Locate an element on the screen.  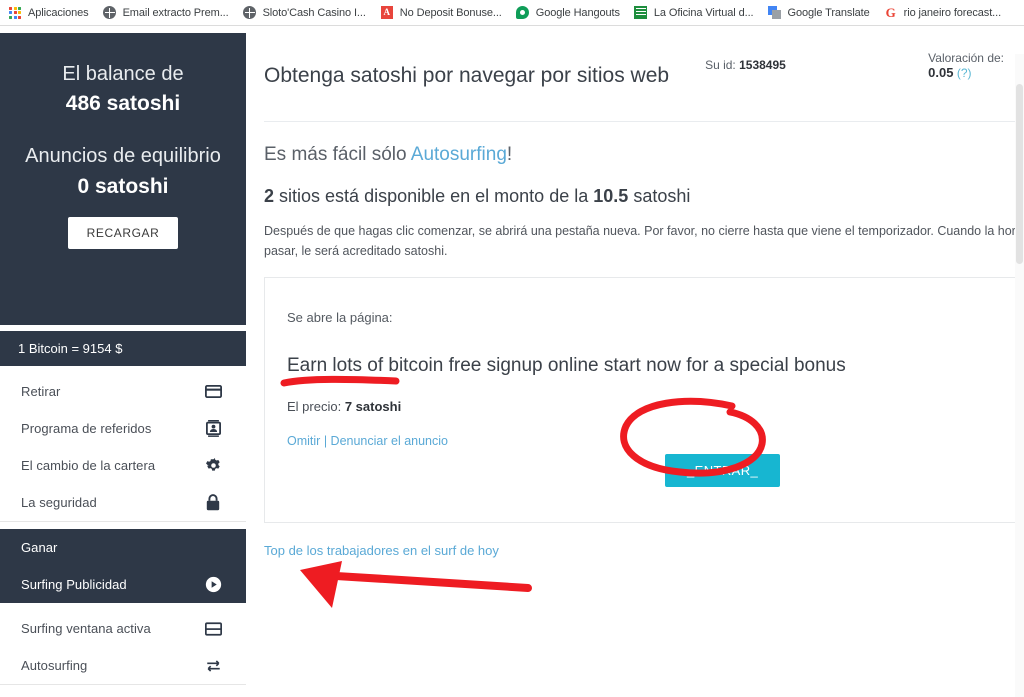
apps-grid-icon is located at coordinates (15, 13).